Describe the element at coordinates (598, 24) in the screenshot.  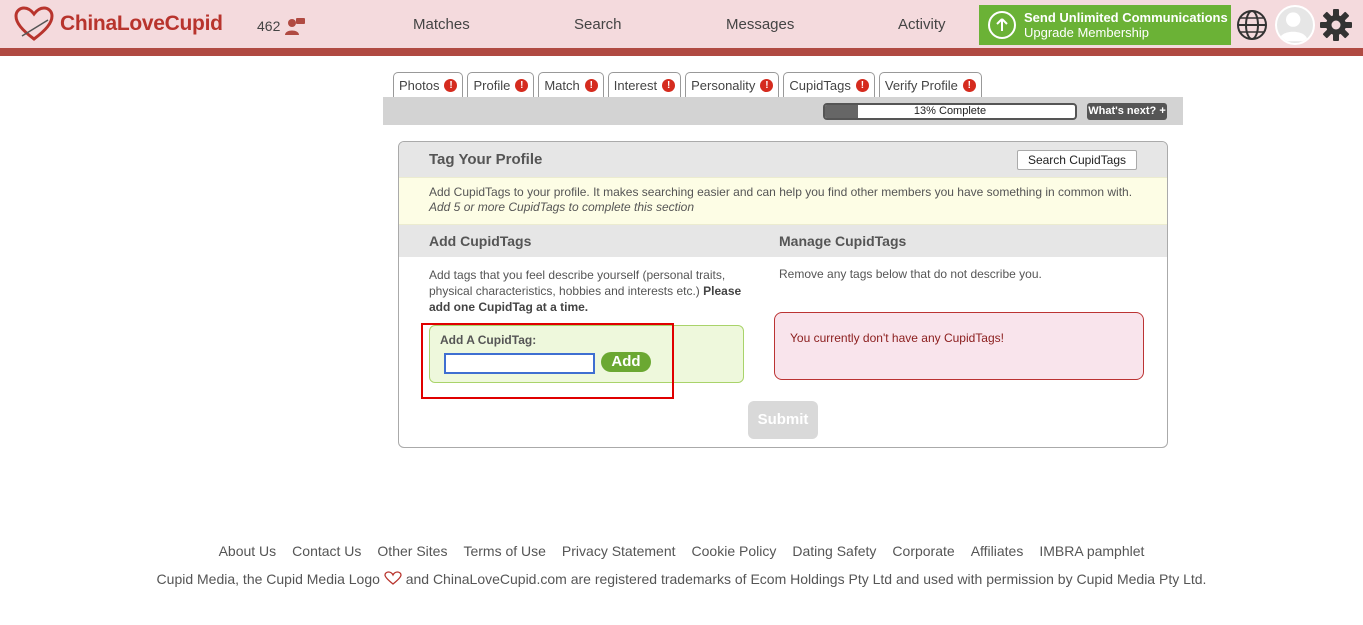
I see `nav-search: Search` at that location.